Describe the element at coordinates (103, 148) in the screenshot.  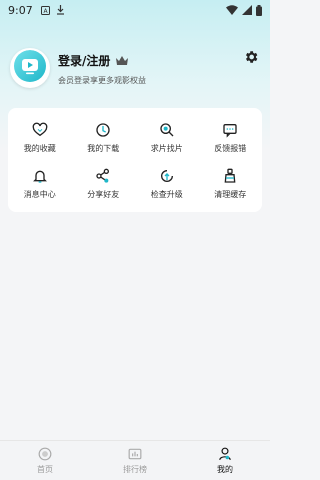
I see `grid-label: 我的下载` at that location.